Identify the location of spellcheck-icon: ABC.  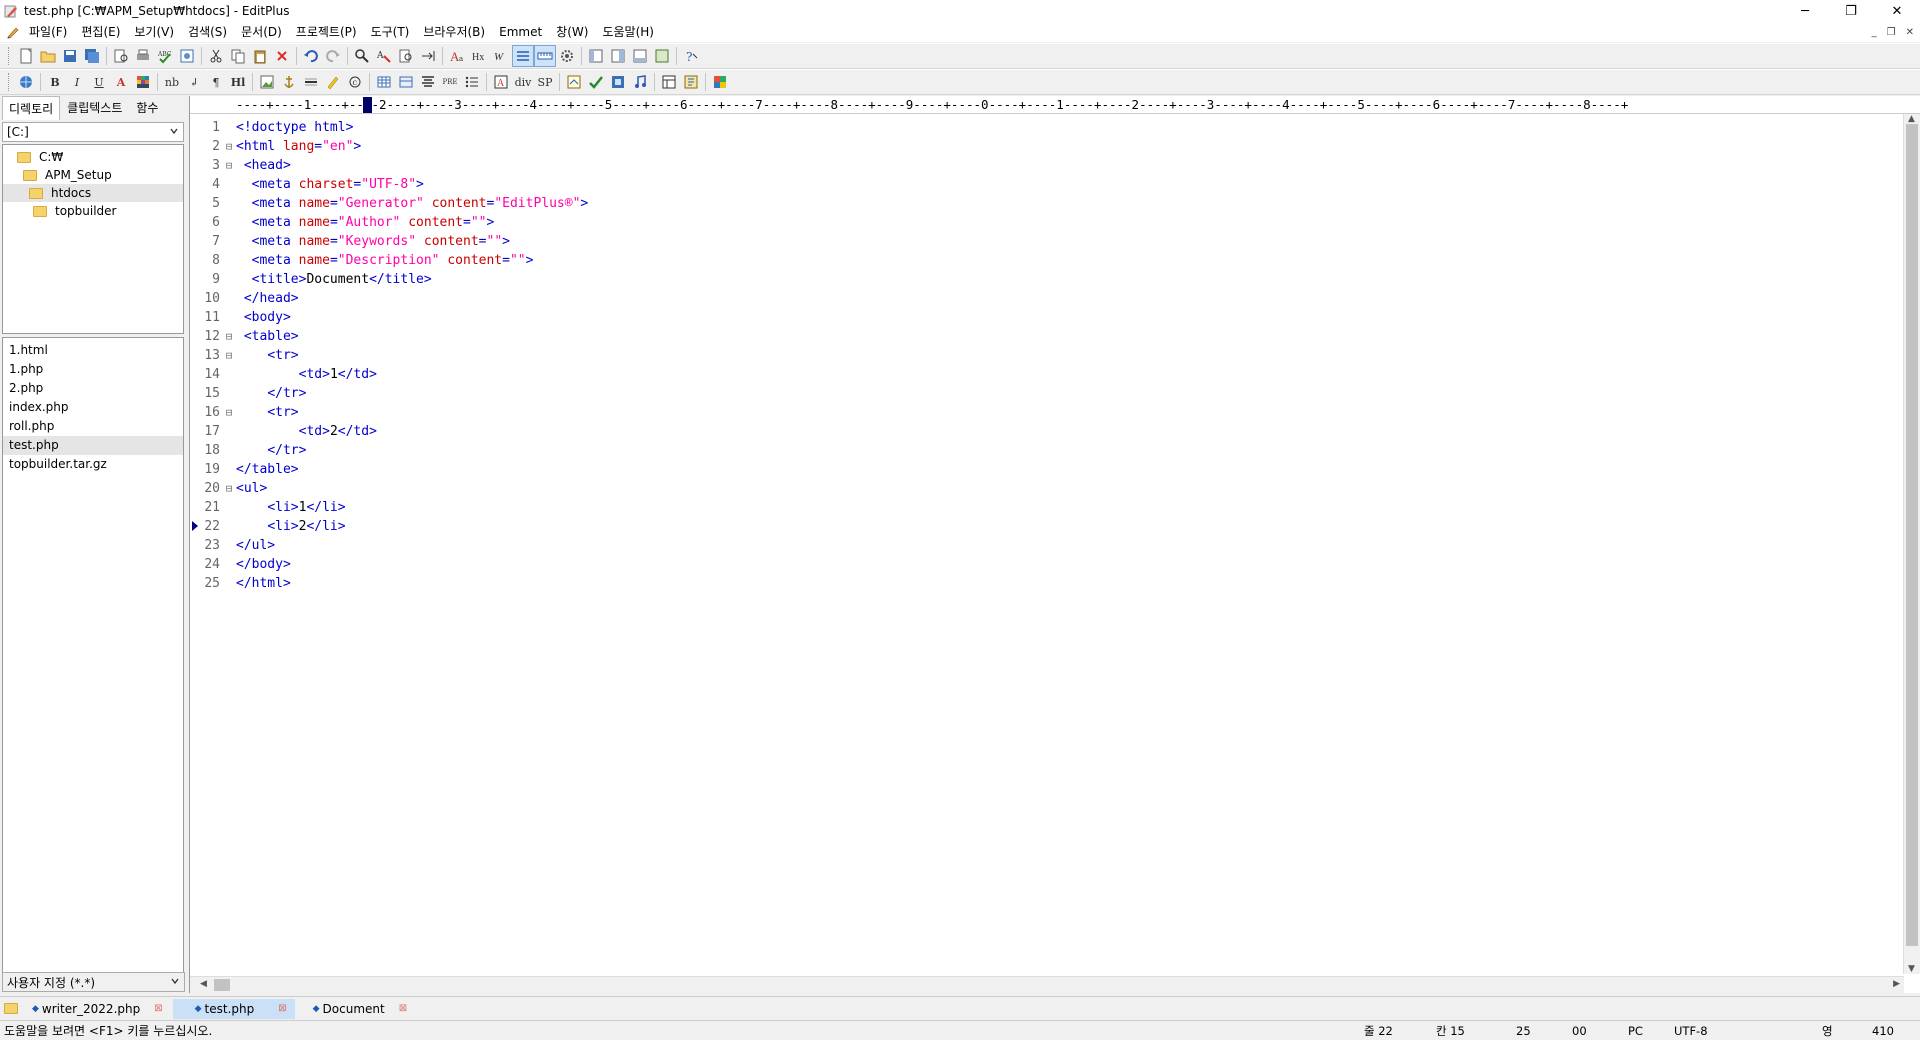
(165, 56).